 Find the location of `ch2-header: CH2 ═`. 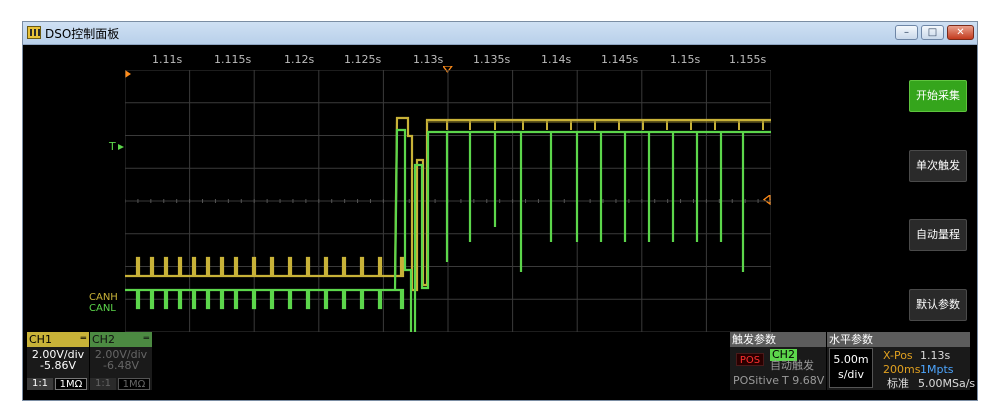

ch2-header: CH2 ═ is located at coordinates (121, 339).